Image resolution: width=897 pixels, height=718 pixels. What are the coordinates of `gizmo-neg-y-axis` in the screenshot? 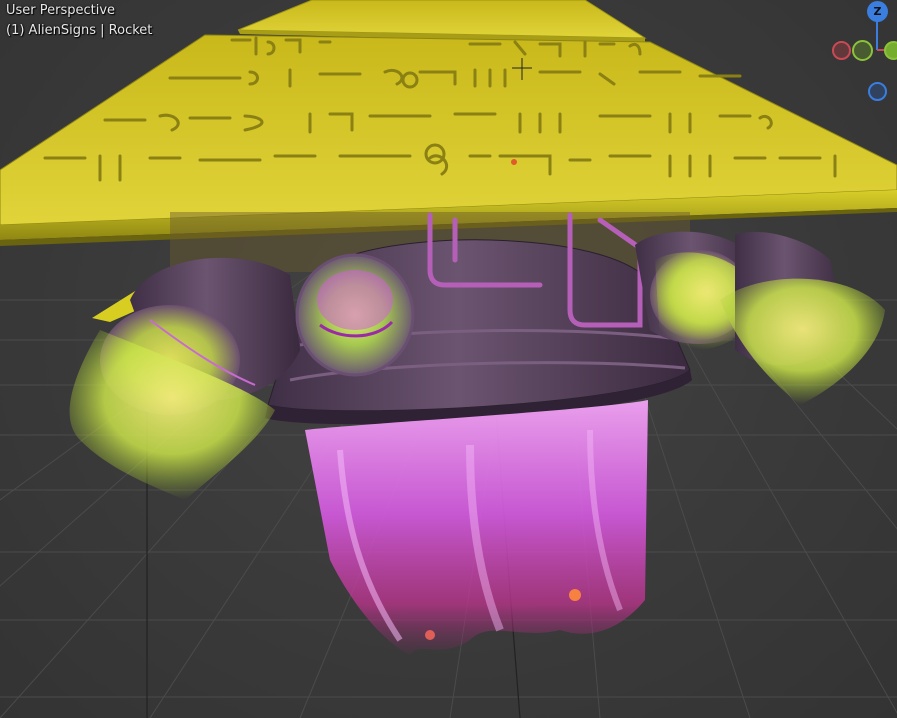 It's located at (862, 50).